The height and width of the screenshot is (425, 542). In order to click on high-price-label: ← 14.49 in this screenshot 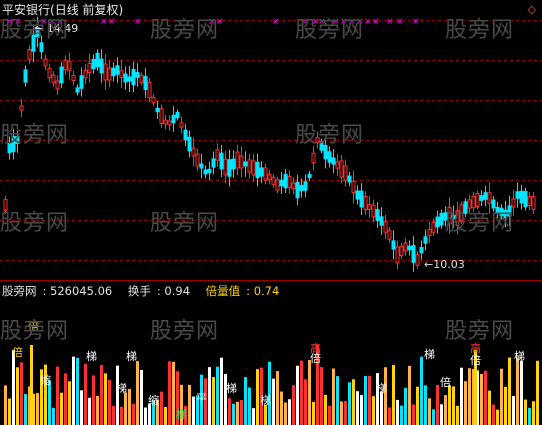, I will do `click(56, 28)`.